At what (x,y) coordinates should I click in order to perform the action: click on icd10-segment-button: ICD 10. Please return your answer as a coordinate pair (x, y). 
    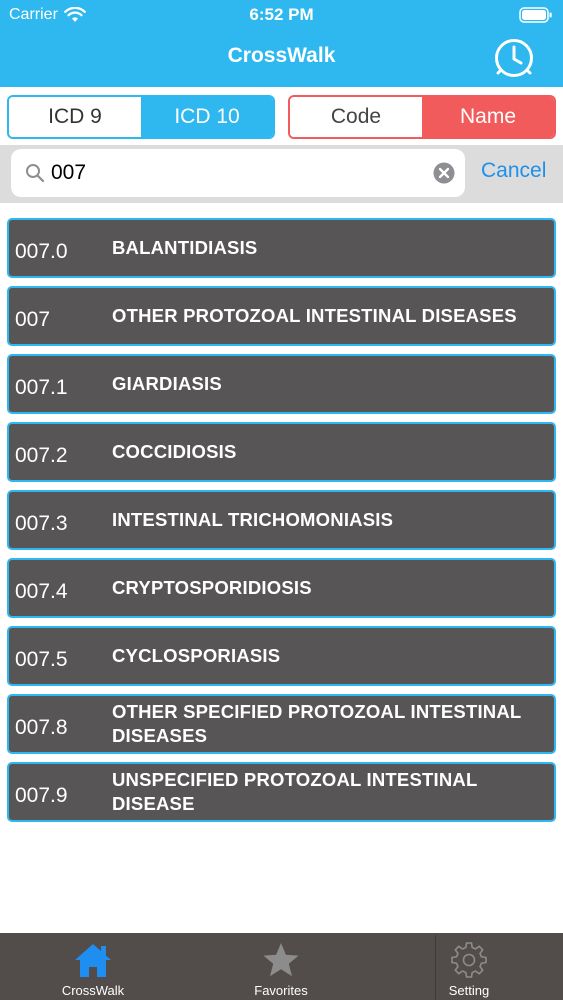
    Looking at the image, I should click on (207, 117).